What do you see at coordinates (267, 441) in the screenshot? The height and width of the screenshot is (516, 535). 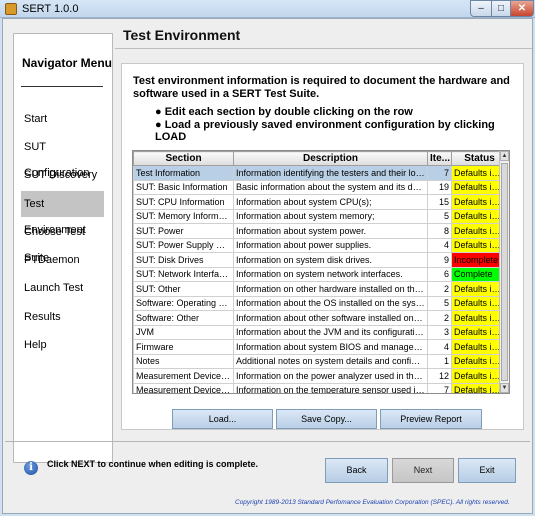 I see `footer-divider` at bounding box center [267, 441].